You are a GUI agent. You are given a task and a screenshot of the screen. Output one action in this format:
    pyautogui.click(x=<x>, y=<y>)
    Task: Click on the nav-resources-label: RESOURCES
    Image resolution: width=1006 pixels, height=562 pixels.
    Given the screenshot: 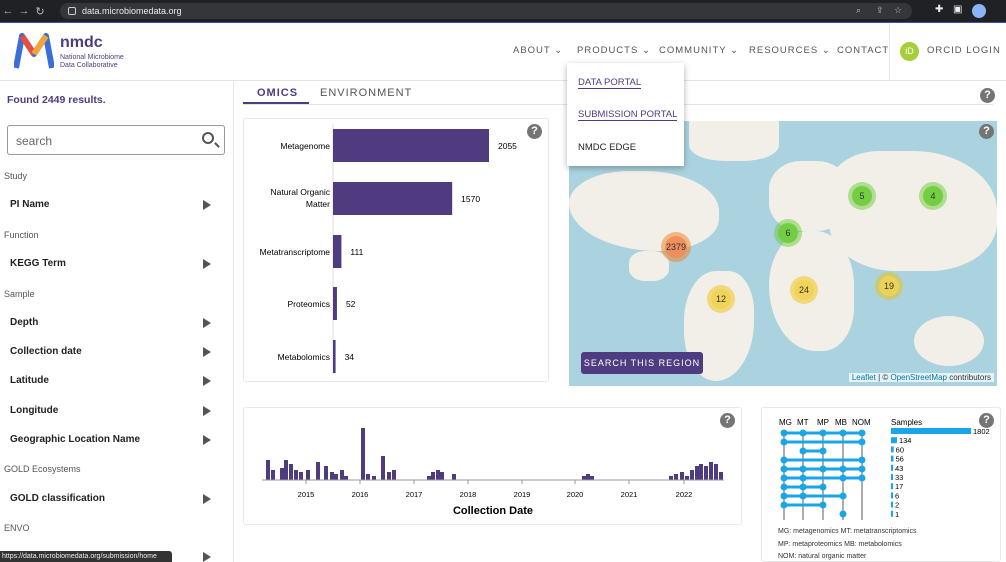 What is the action you would take?
    pyautogui.click(x=784, y=50)
    